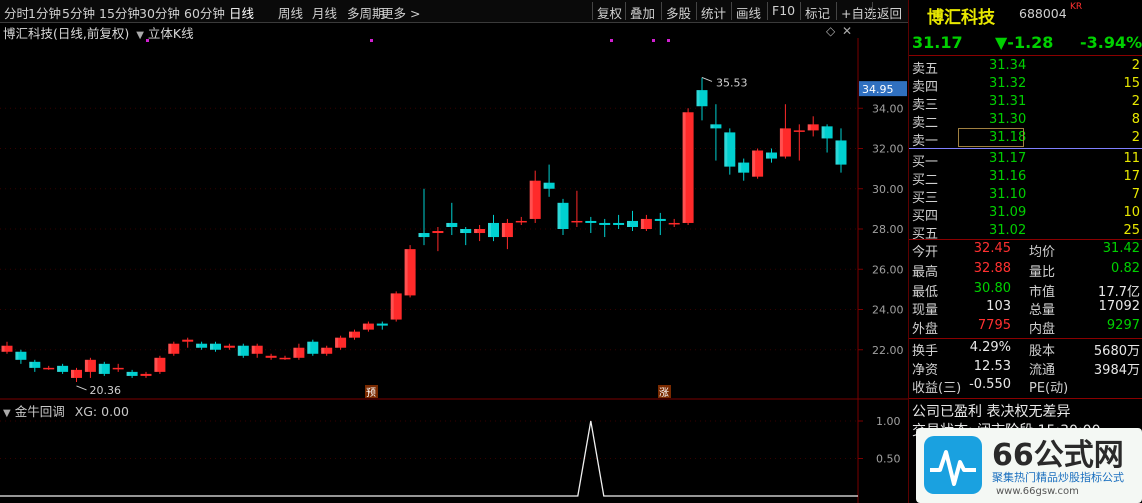  What do you see at coordinates (290, 12) in the screenshot?
I see `tab-7: 周线` at bounding box center [290, 12].